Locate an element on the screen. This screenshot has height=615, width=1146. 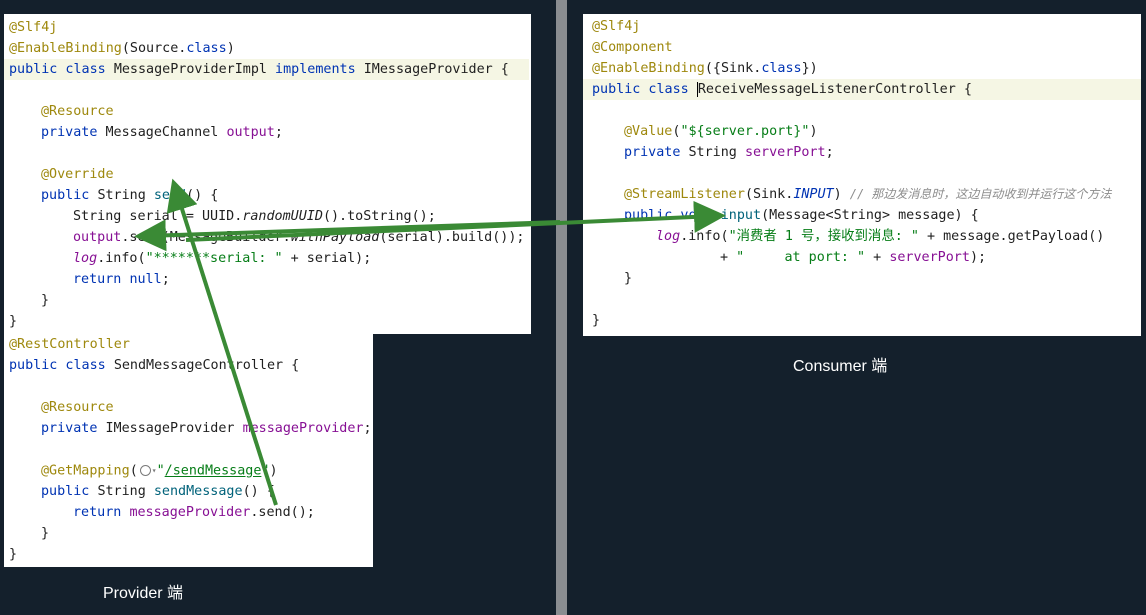
string-literal: "消费者 1 号，接收到消息: " is located at coordinates (823, 236).